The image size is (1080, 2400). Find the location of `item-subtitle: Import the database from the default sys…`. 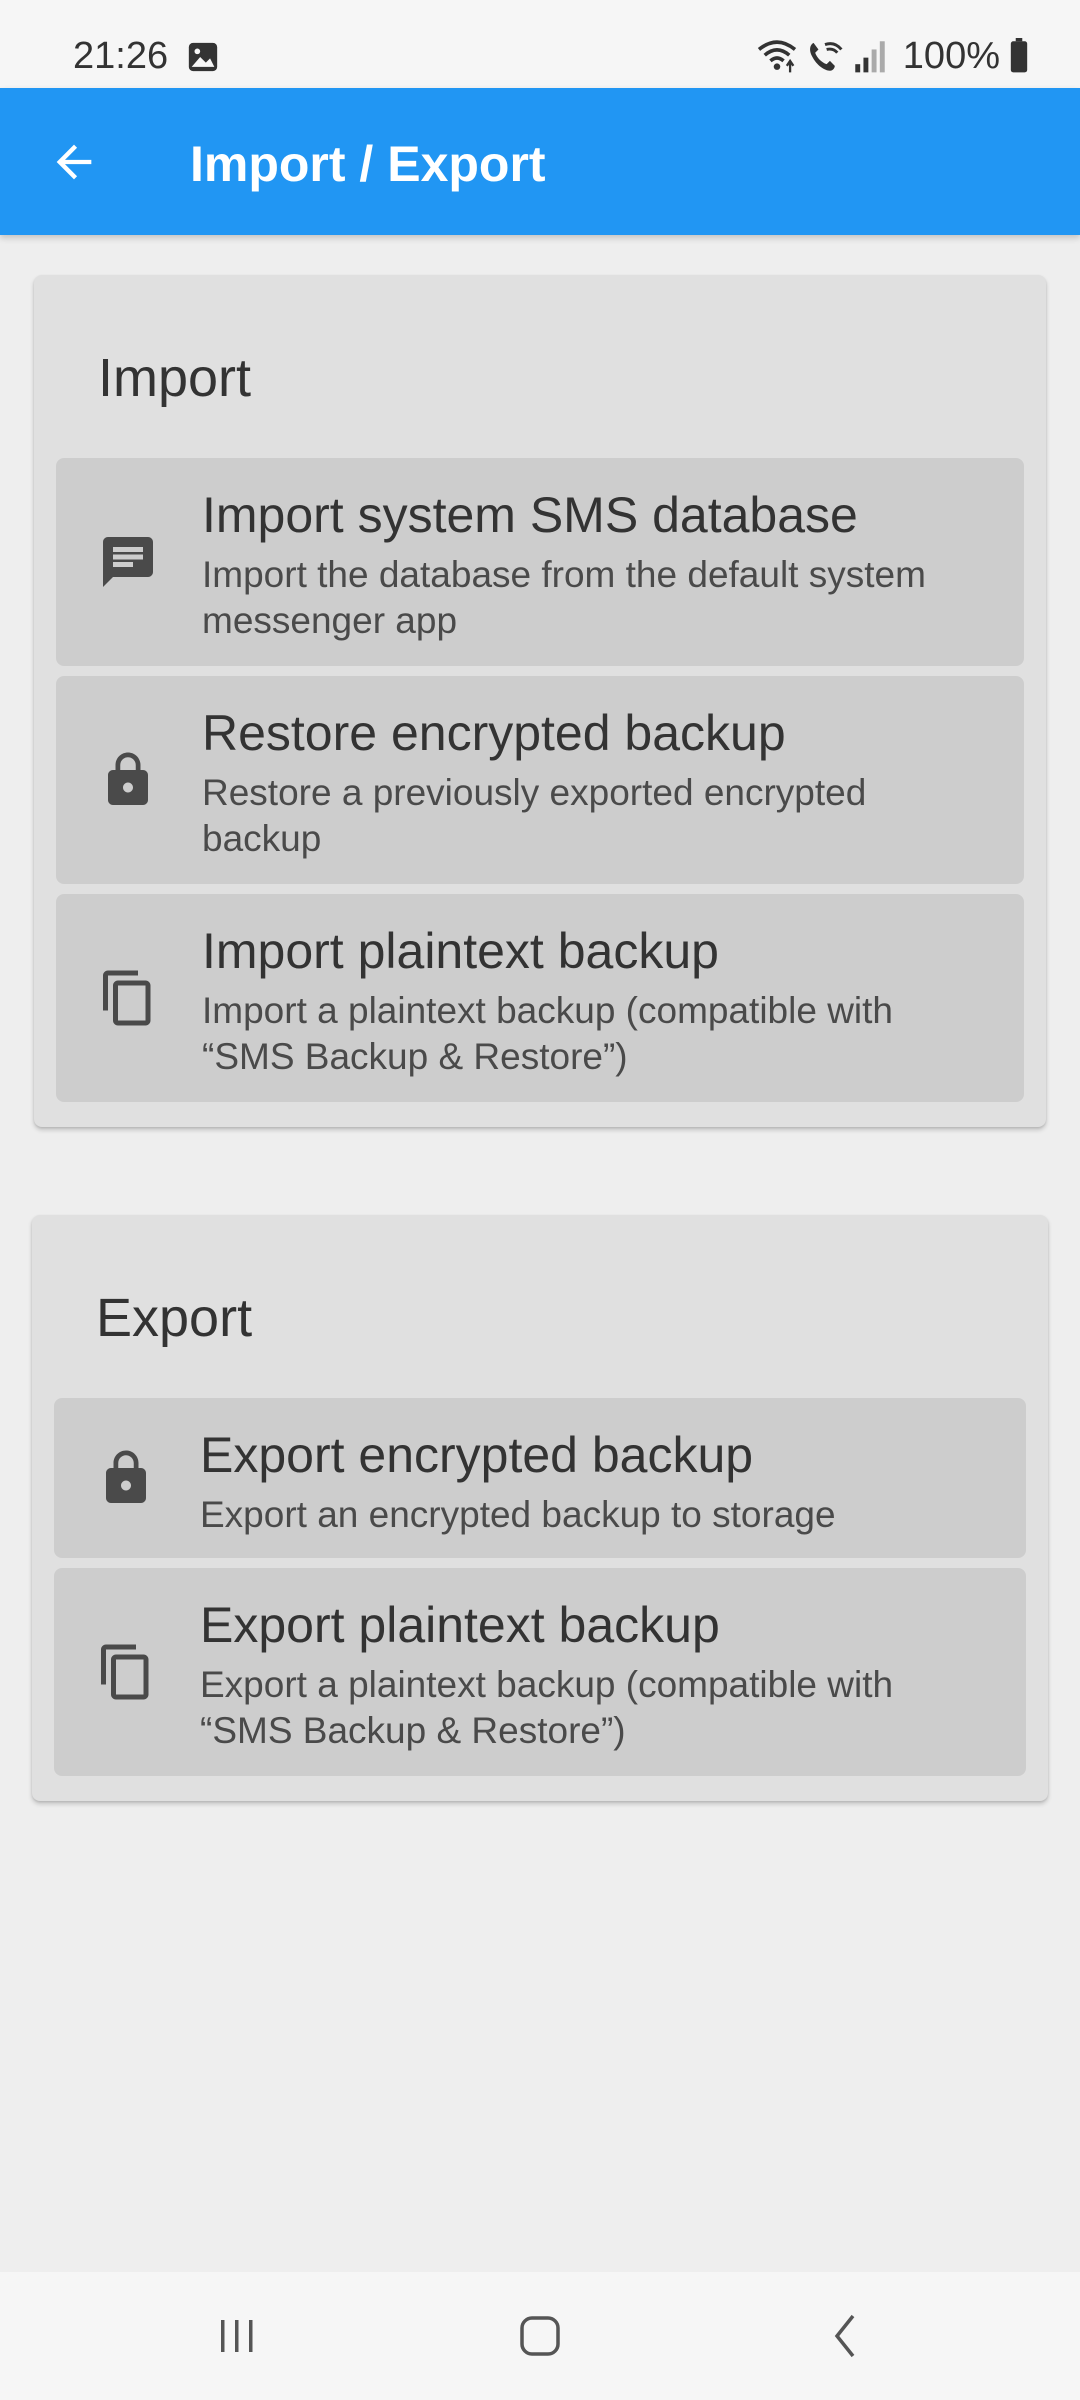

item-subtitle: Import the database from the default sys… is located at coordinates (564, 597).